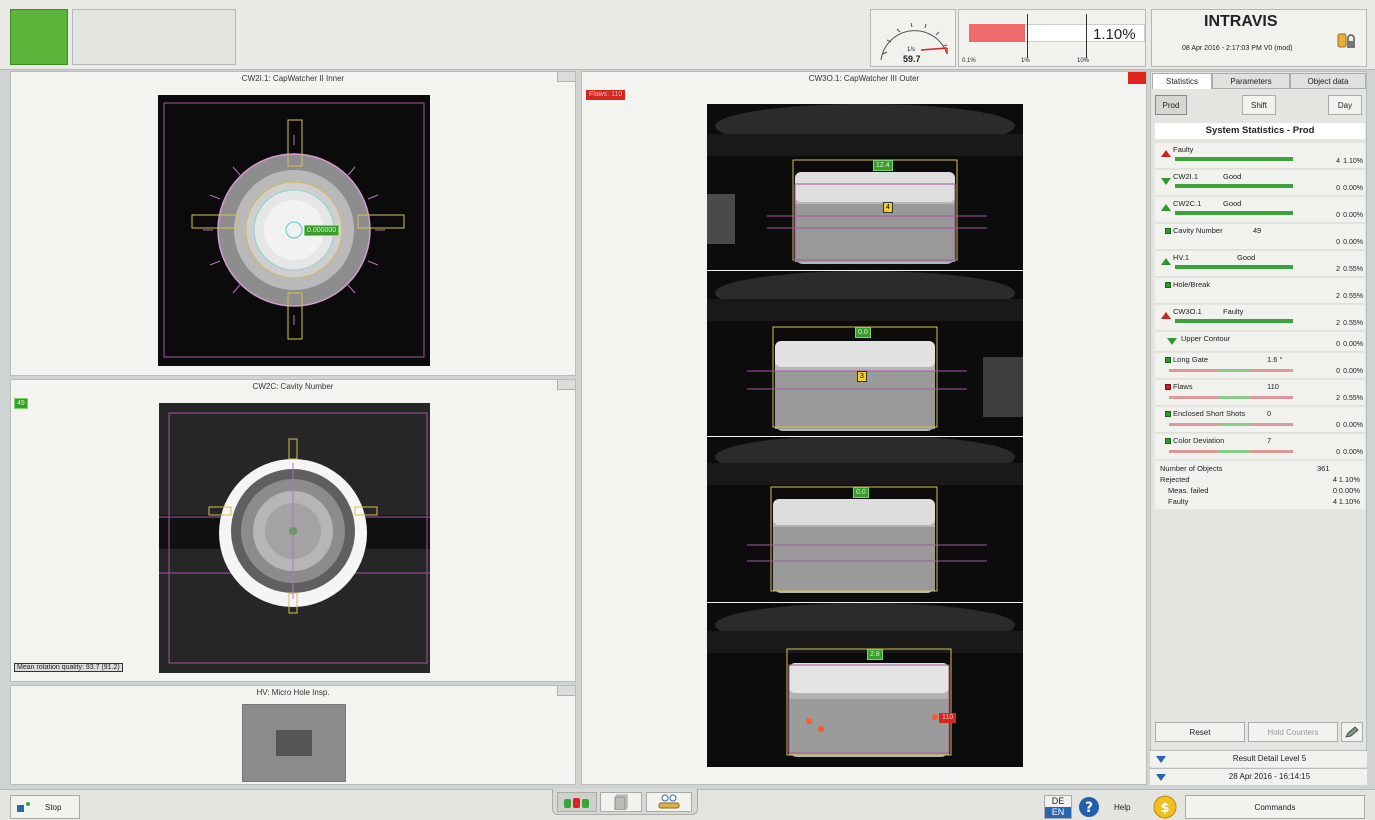 This screenshot has height=820, width=1375. Describe the element at coordinates (1171, 105) in the screenshot. I see `period-prod-button: Prod` at that location.